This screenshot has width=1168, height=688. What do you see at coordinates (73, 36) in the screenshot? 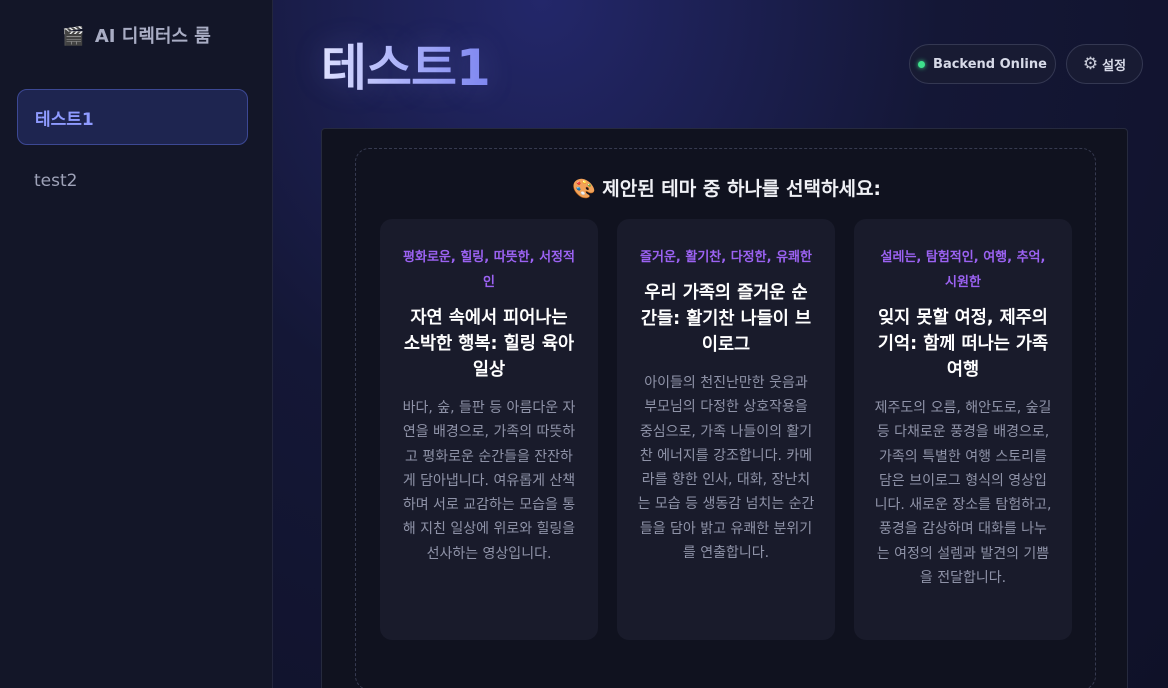
I see `clapperboard-icon: 🎬` at bounding box center [73, 36].